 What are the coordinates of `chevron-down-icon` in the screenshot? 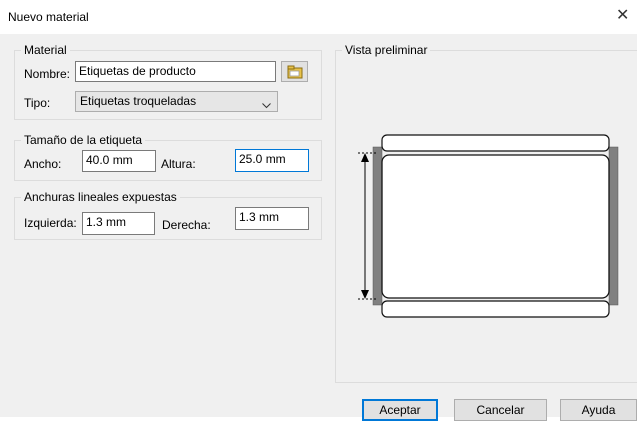 It's located at (266, 105).